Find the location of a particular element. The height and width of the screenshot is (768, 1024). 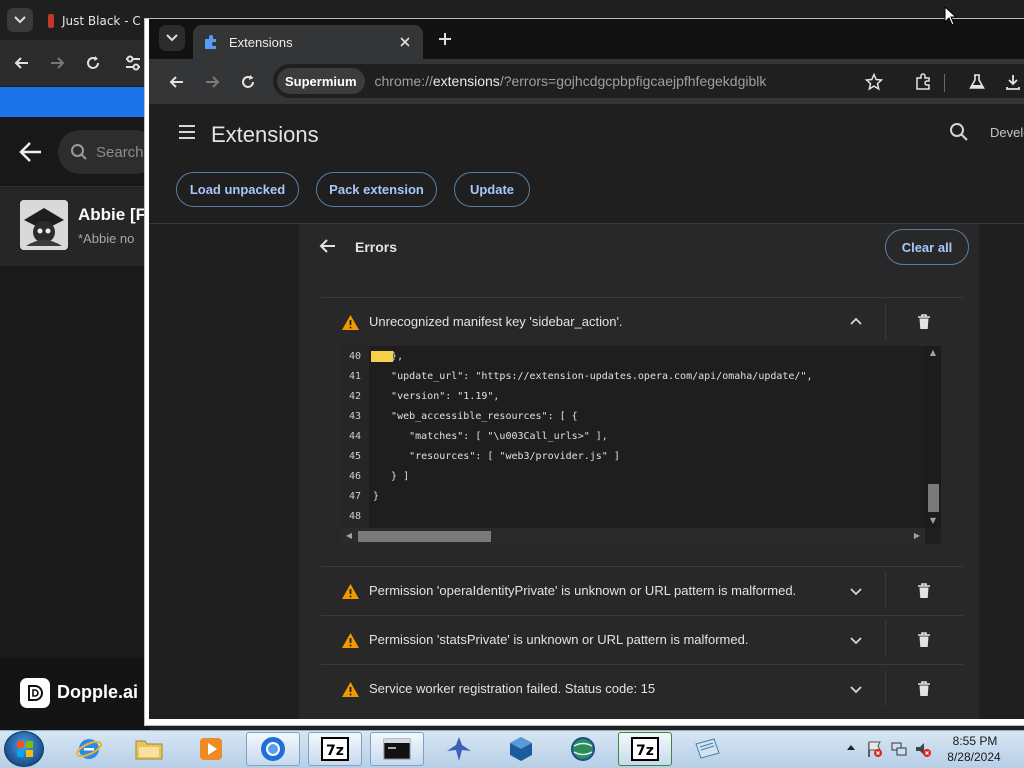

bird-app-icon is located at coordinates (459, 749).